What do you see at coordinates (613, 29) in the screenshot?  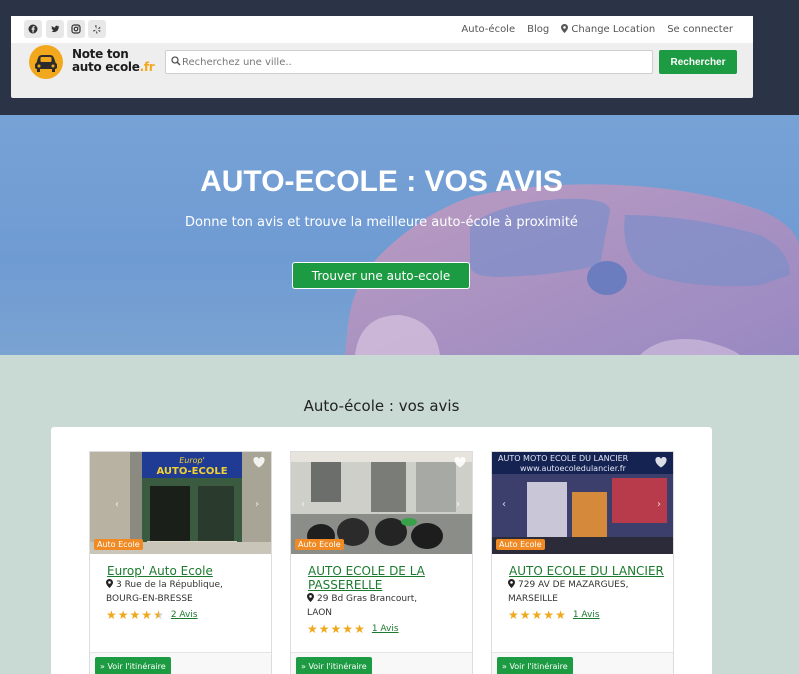 I see `change-location-label: Change Location` at bounding box center [613, 29].